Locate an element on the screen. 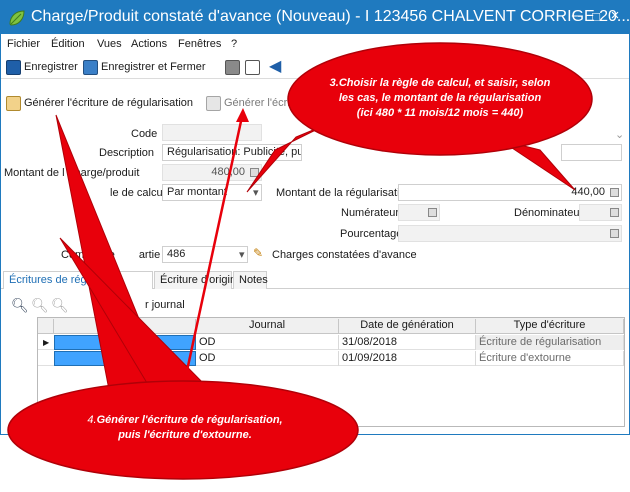 This screenshot has width=630, height=492. regle-select: Par montant is located at coordinates (212, 192).